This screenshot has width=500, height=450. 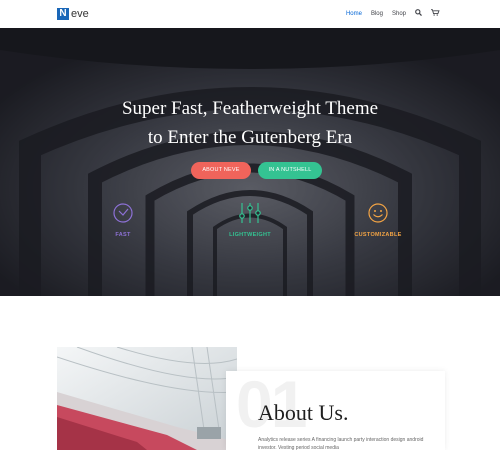 What do you see at coordinates (250, 213) in the screenshot?
I see `sliders-icon` at bounding box center [250, 213].